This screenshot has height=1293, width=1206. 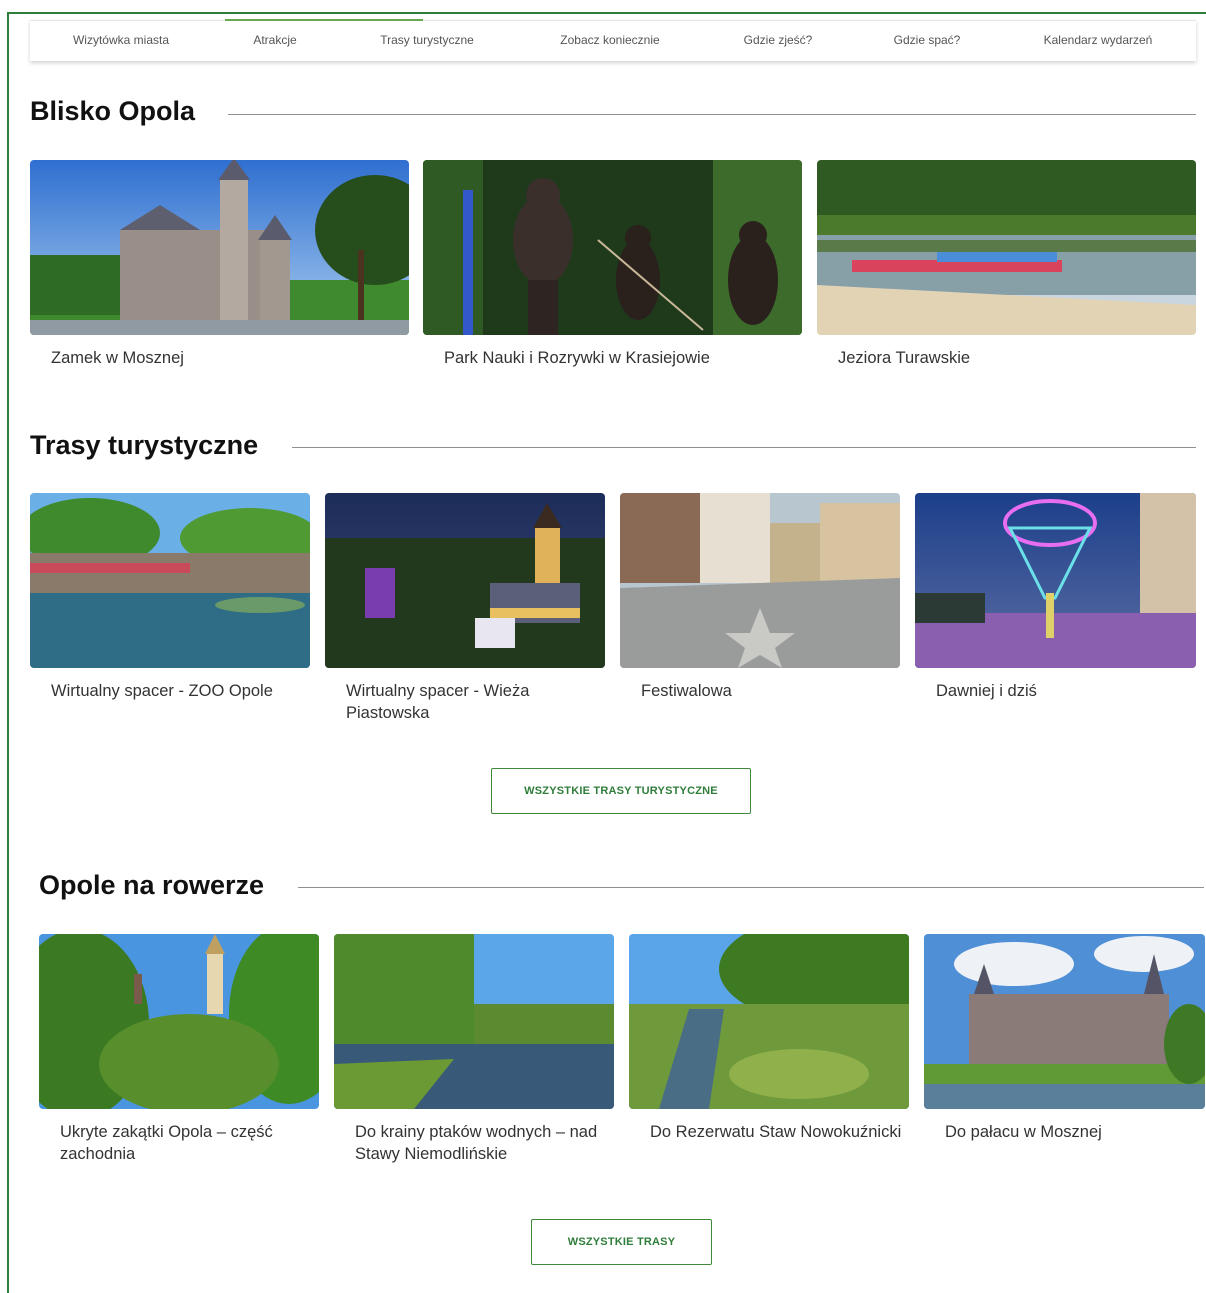 What do you see at coordinates (180, 691) in the screenshot?
I see `card-caption: Wirtualny spacer - ZOO Opole` at bounding box center [180, 691].